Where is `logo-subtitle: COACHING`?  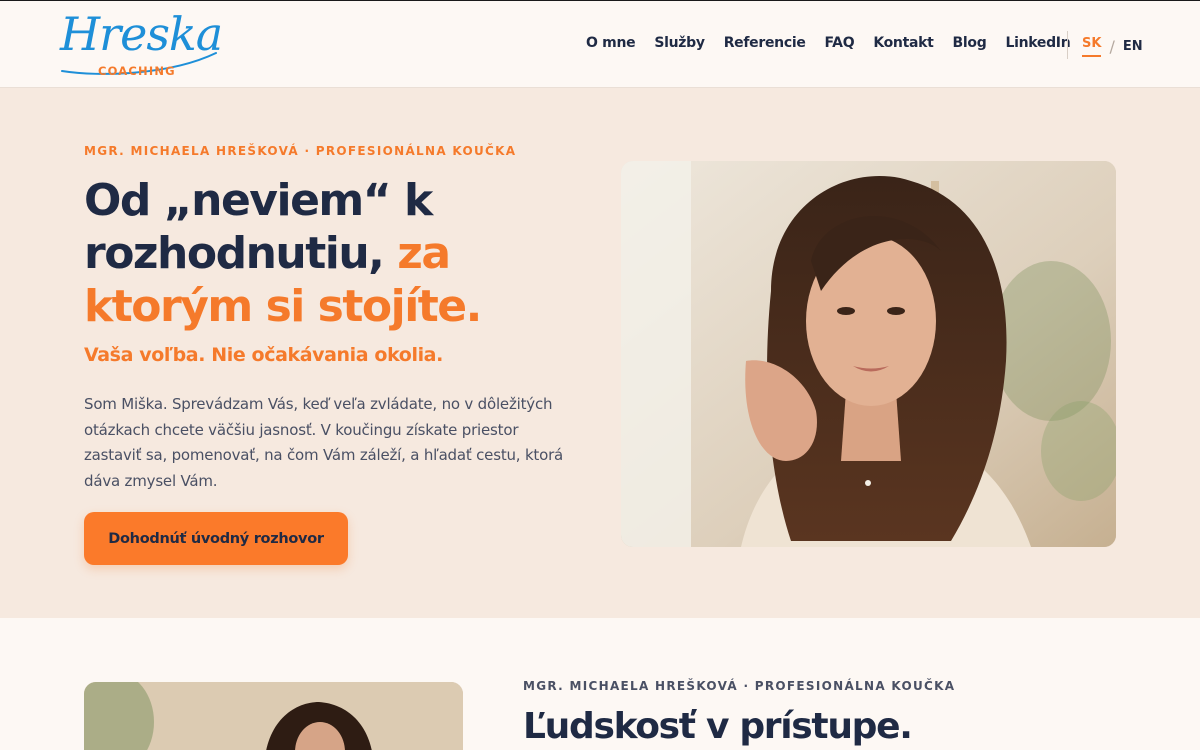 logo-subtitle: COACHING is located at coordinates (137, 71).